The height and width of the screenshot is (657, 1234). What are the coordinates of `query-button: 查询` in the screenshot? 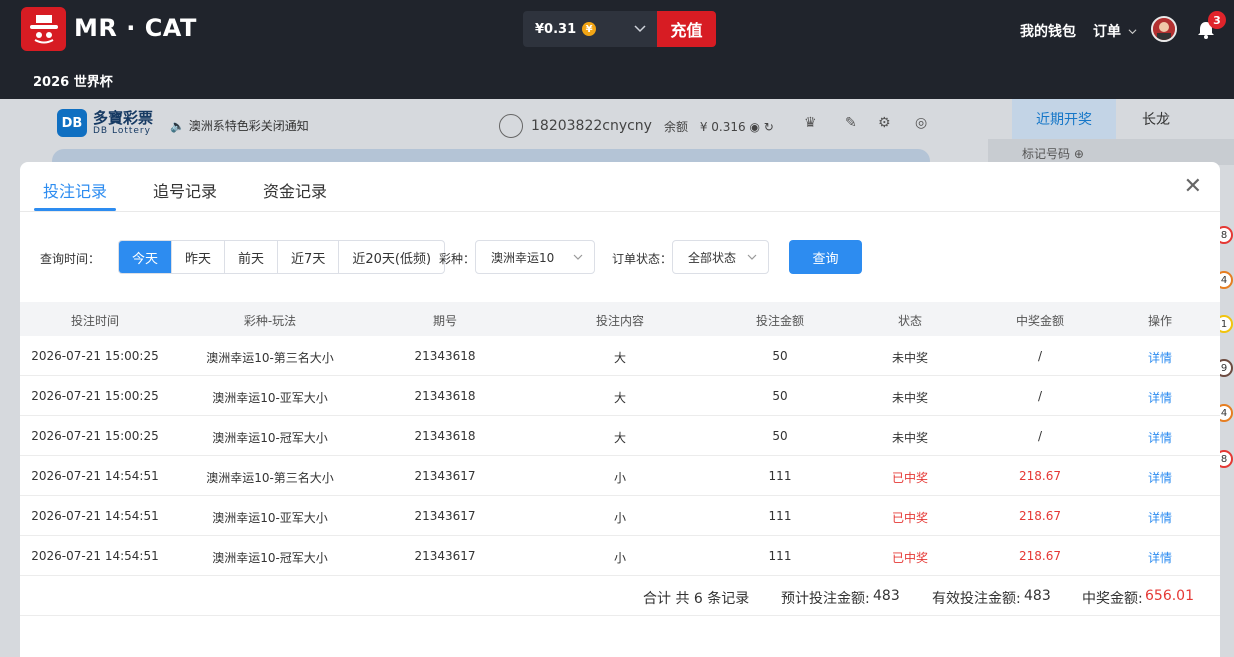 It's located at (825, 257).